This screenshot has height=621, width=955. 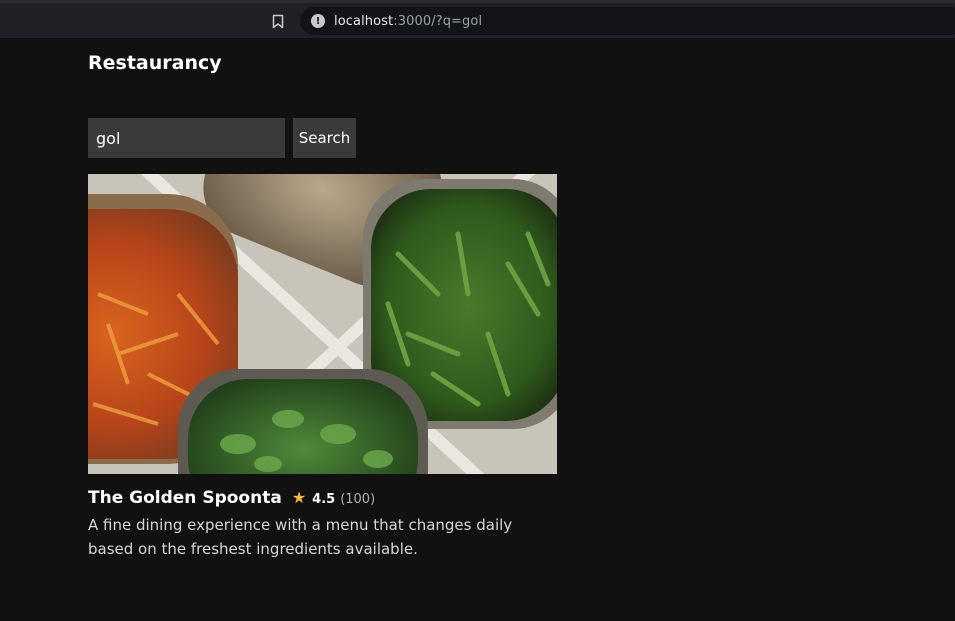 What do you see at coordinates (358, 499) in the screenshot?
I see `review-count: (100)` at bounding box center [358, 499].